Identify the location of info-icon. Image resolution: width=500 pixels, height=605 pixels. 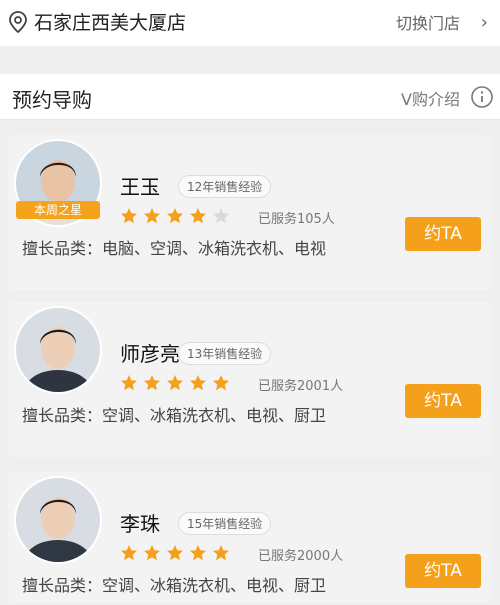
(482, 99).